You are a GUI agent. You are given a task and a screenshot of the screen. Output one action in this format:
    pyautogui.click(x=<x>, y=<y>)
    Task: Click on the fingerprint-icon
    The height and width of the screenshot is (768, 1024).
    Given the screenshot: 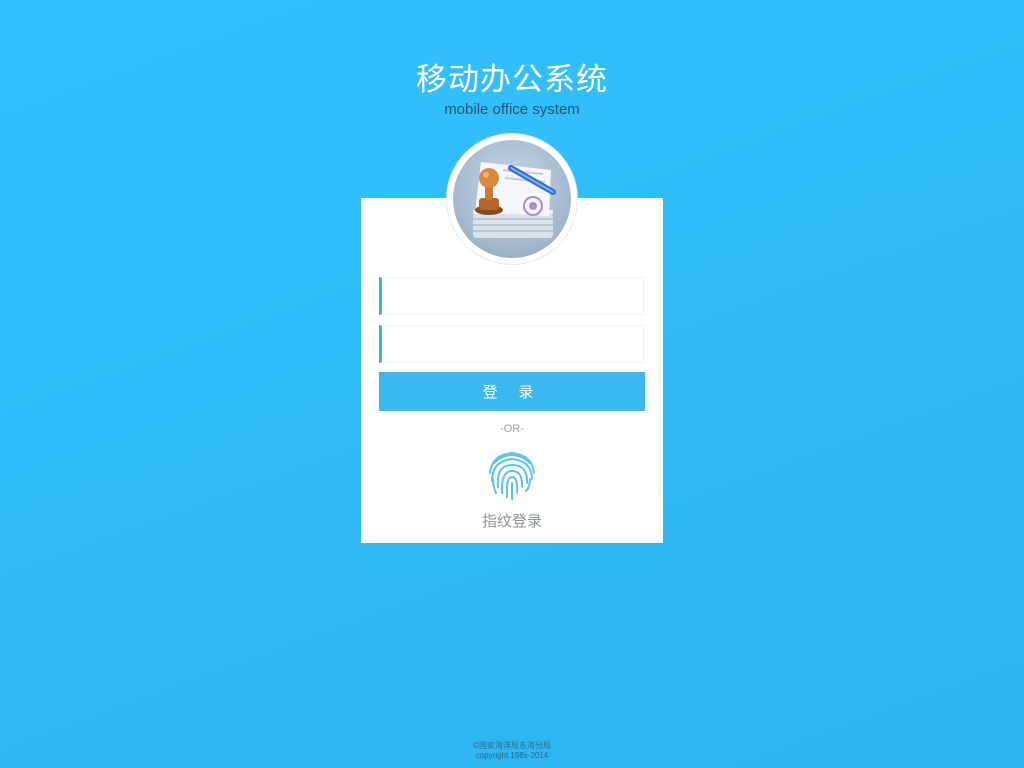 What is the action you would take?
    pyautogui.click(x=512, y=473)
    